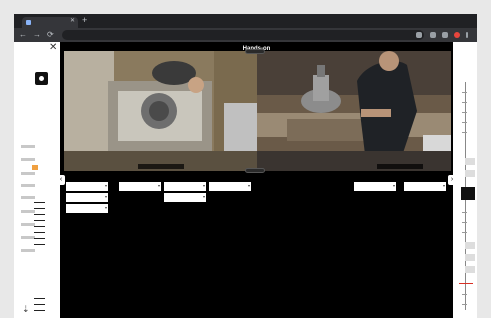 The height and width of the screenshot is (318, 491). What do you see at coordinates (37, 180) in the screenshot?
I see `left-side-panel: ✕ ⇣` at bounding box center [37, 180].